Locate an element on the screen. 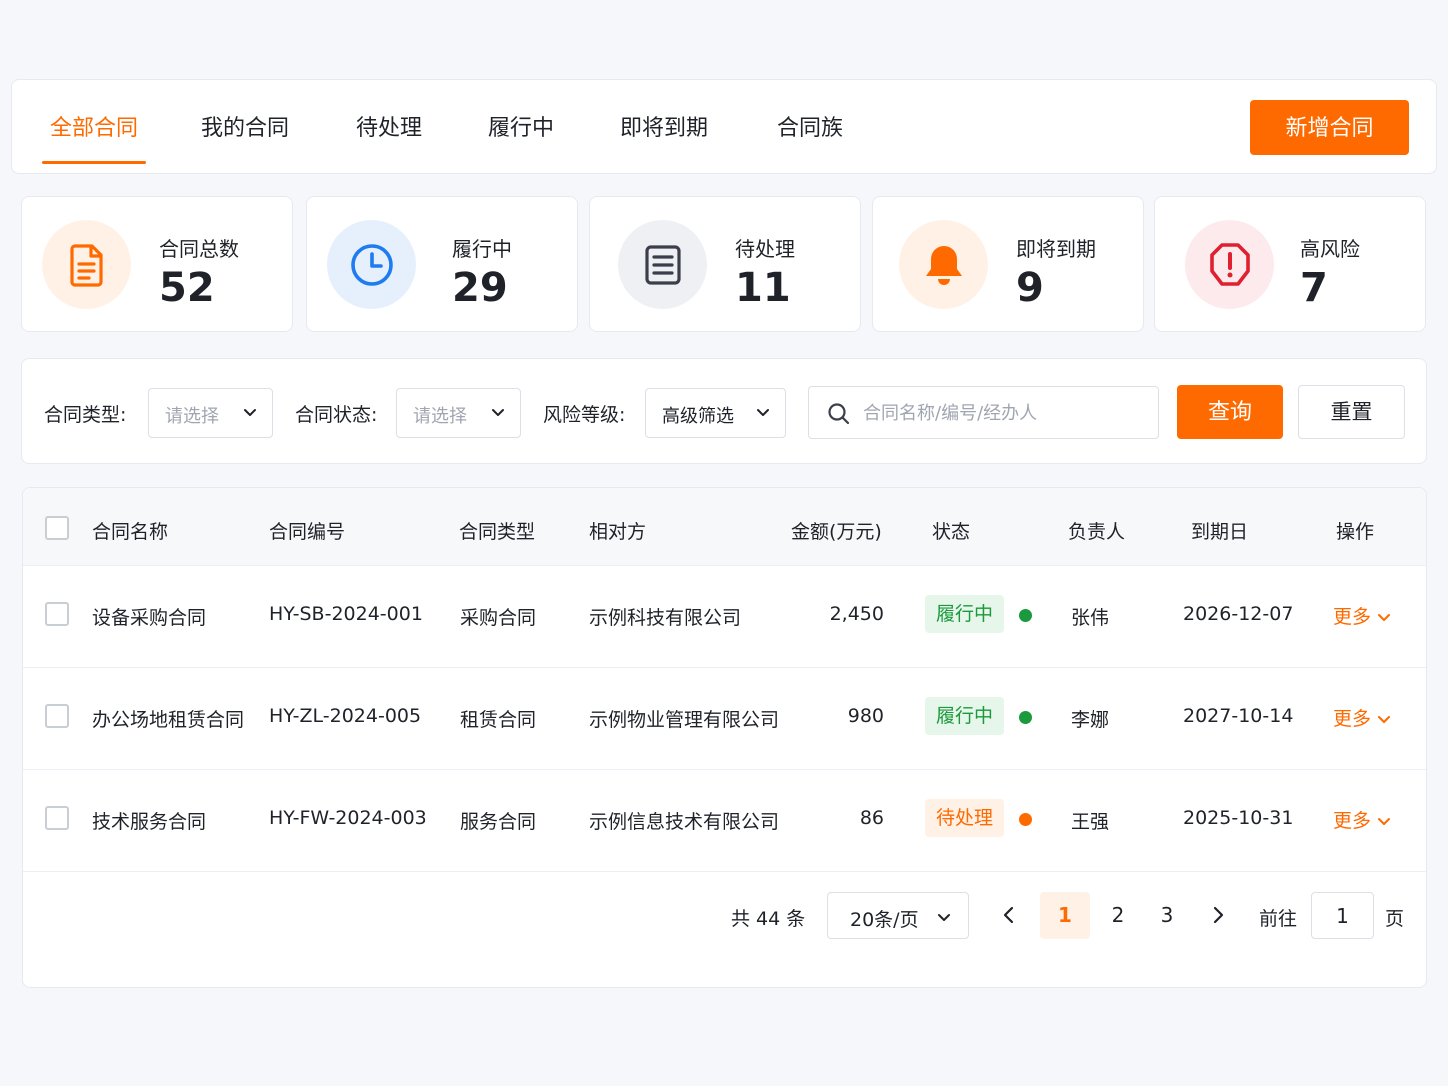 This screenshot has width=1448, height=1086. stat-value: 7 is located at coordinates (1314, 288).